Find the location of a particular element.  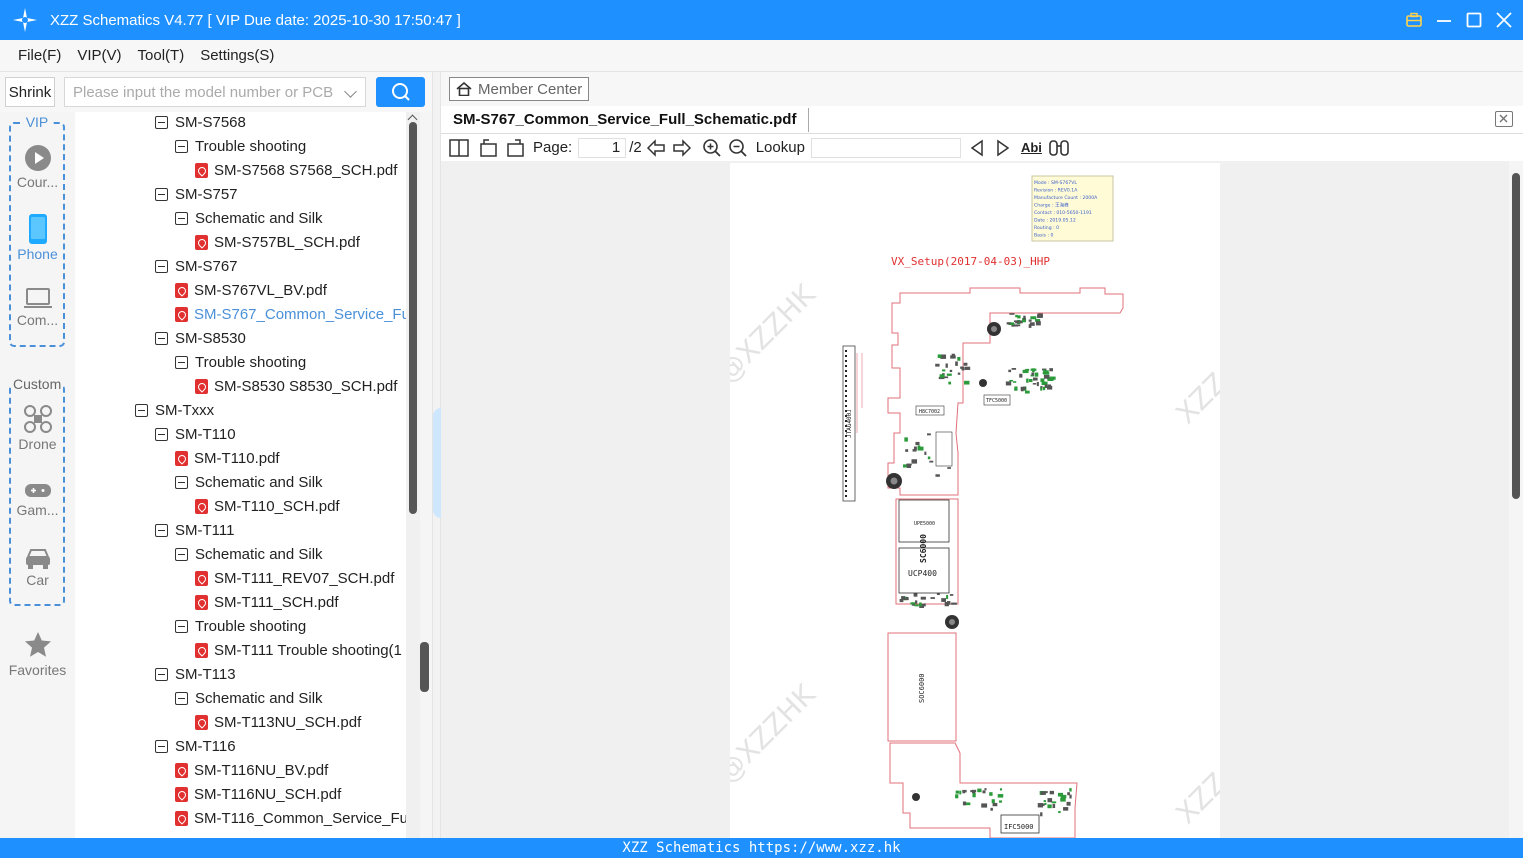

two-page-view-icon is located at coordinates (459, 147).